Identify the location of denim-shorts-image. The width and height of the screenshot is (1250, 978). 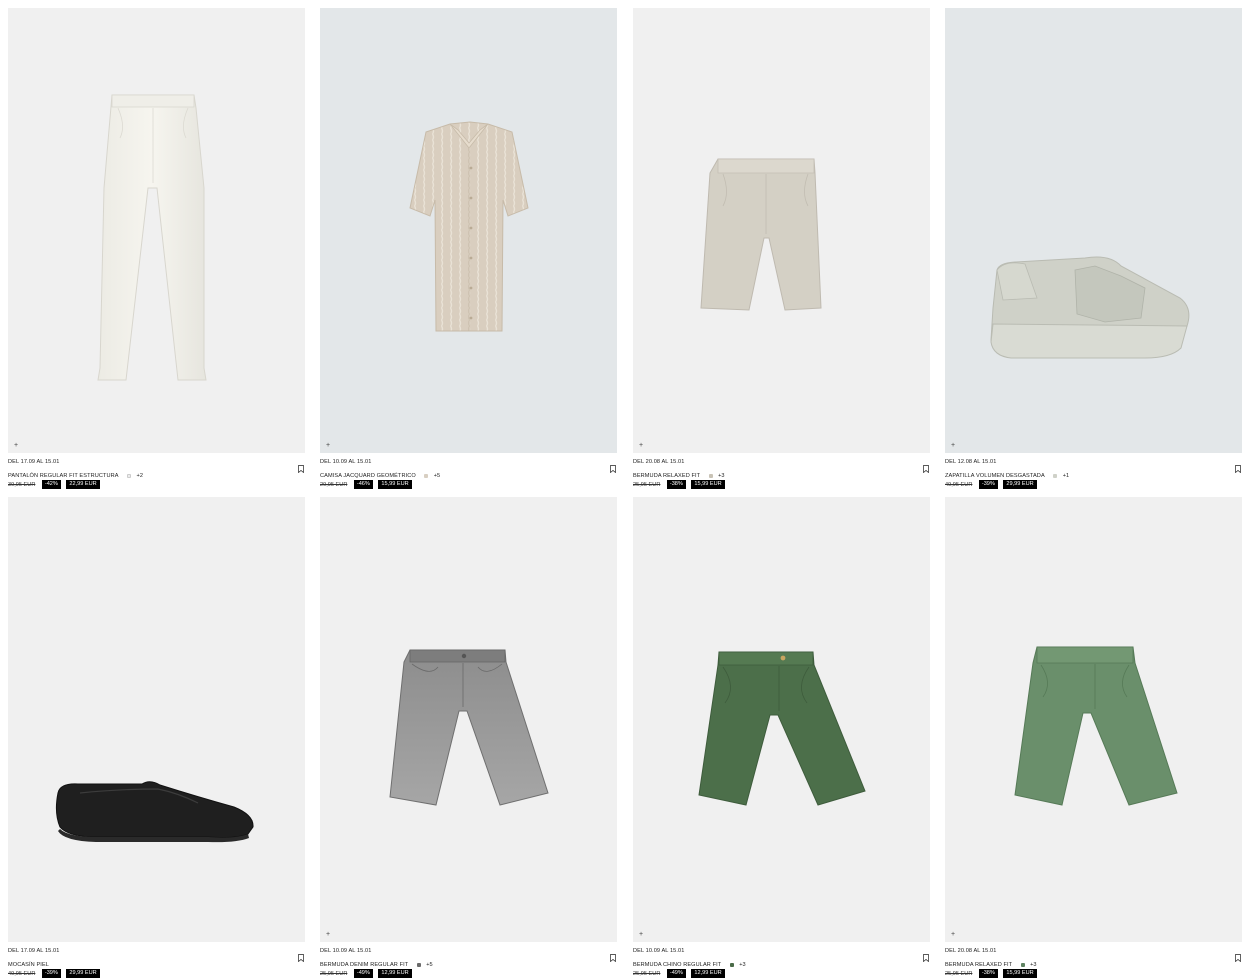
(469, 727).